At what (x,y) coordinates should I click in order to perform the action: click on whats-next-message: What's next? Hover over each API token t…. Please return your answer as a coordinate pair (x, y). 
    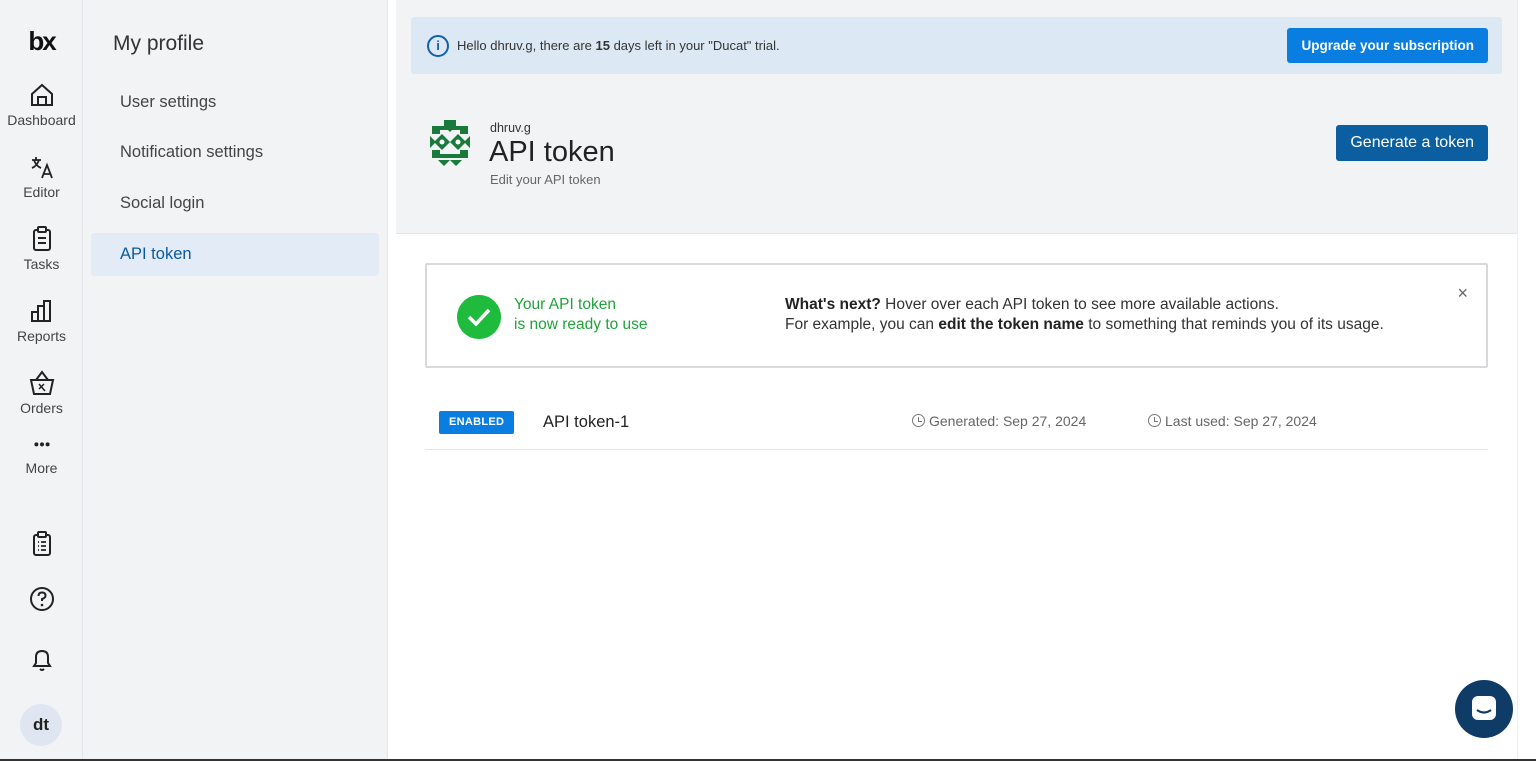
    Looking at the image, I should click on (1084, 315).